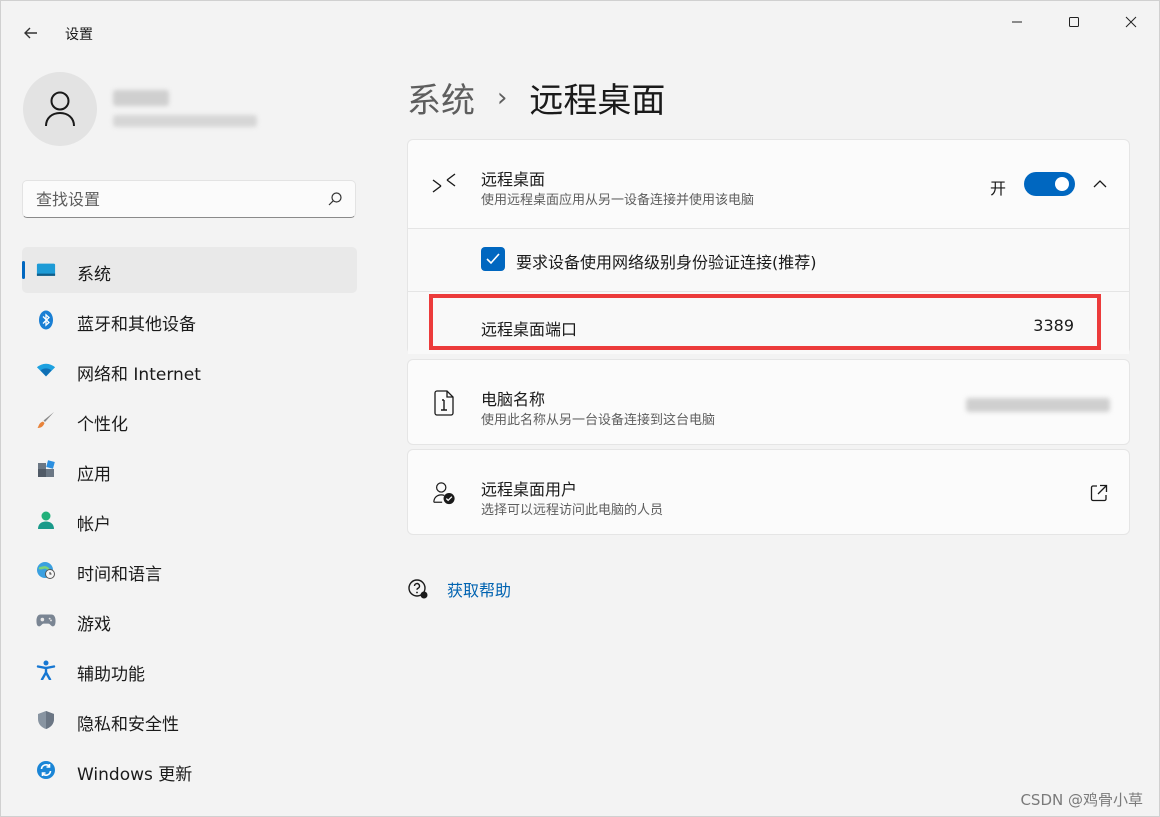 The width and height of the screenshot is (1160, 817). I want to click on help-row: 获取帮助, so click(459, 589).